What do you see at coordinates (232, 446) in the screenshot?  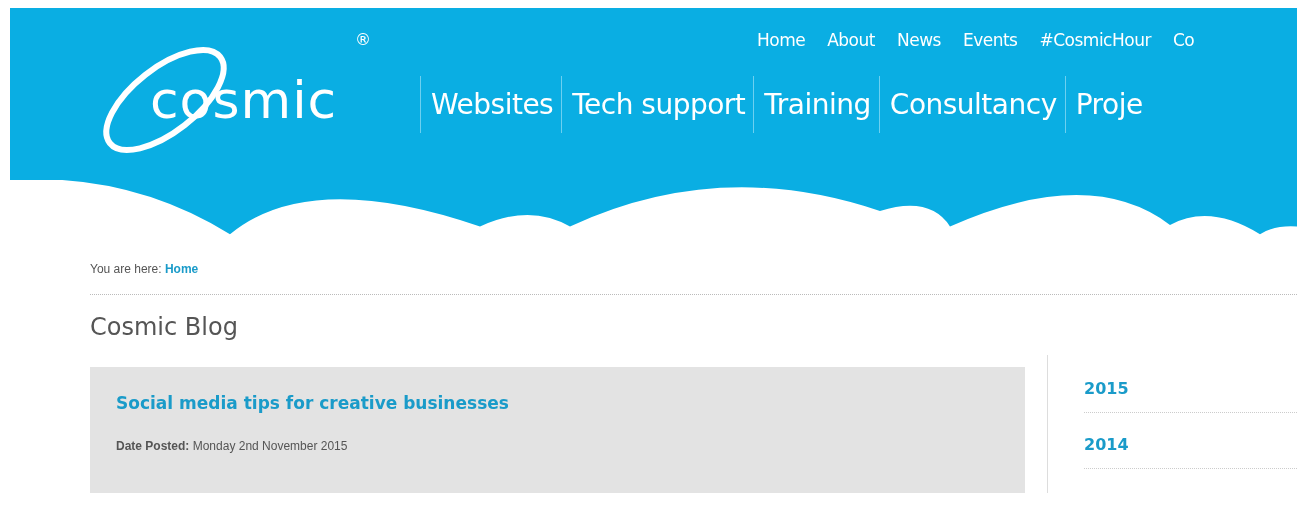 I see `post-date: Date Posted: Monday 2nd November 2015` at bounding box center [232, 446].